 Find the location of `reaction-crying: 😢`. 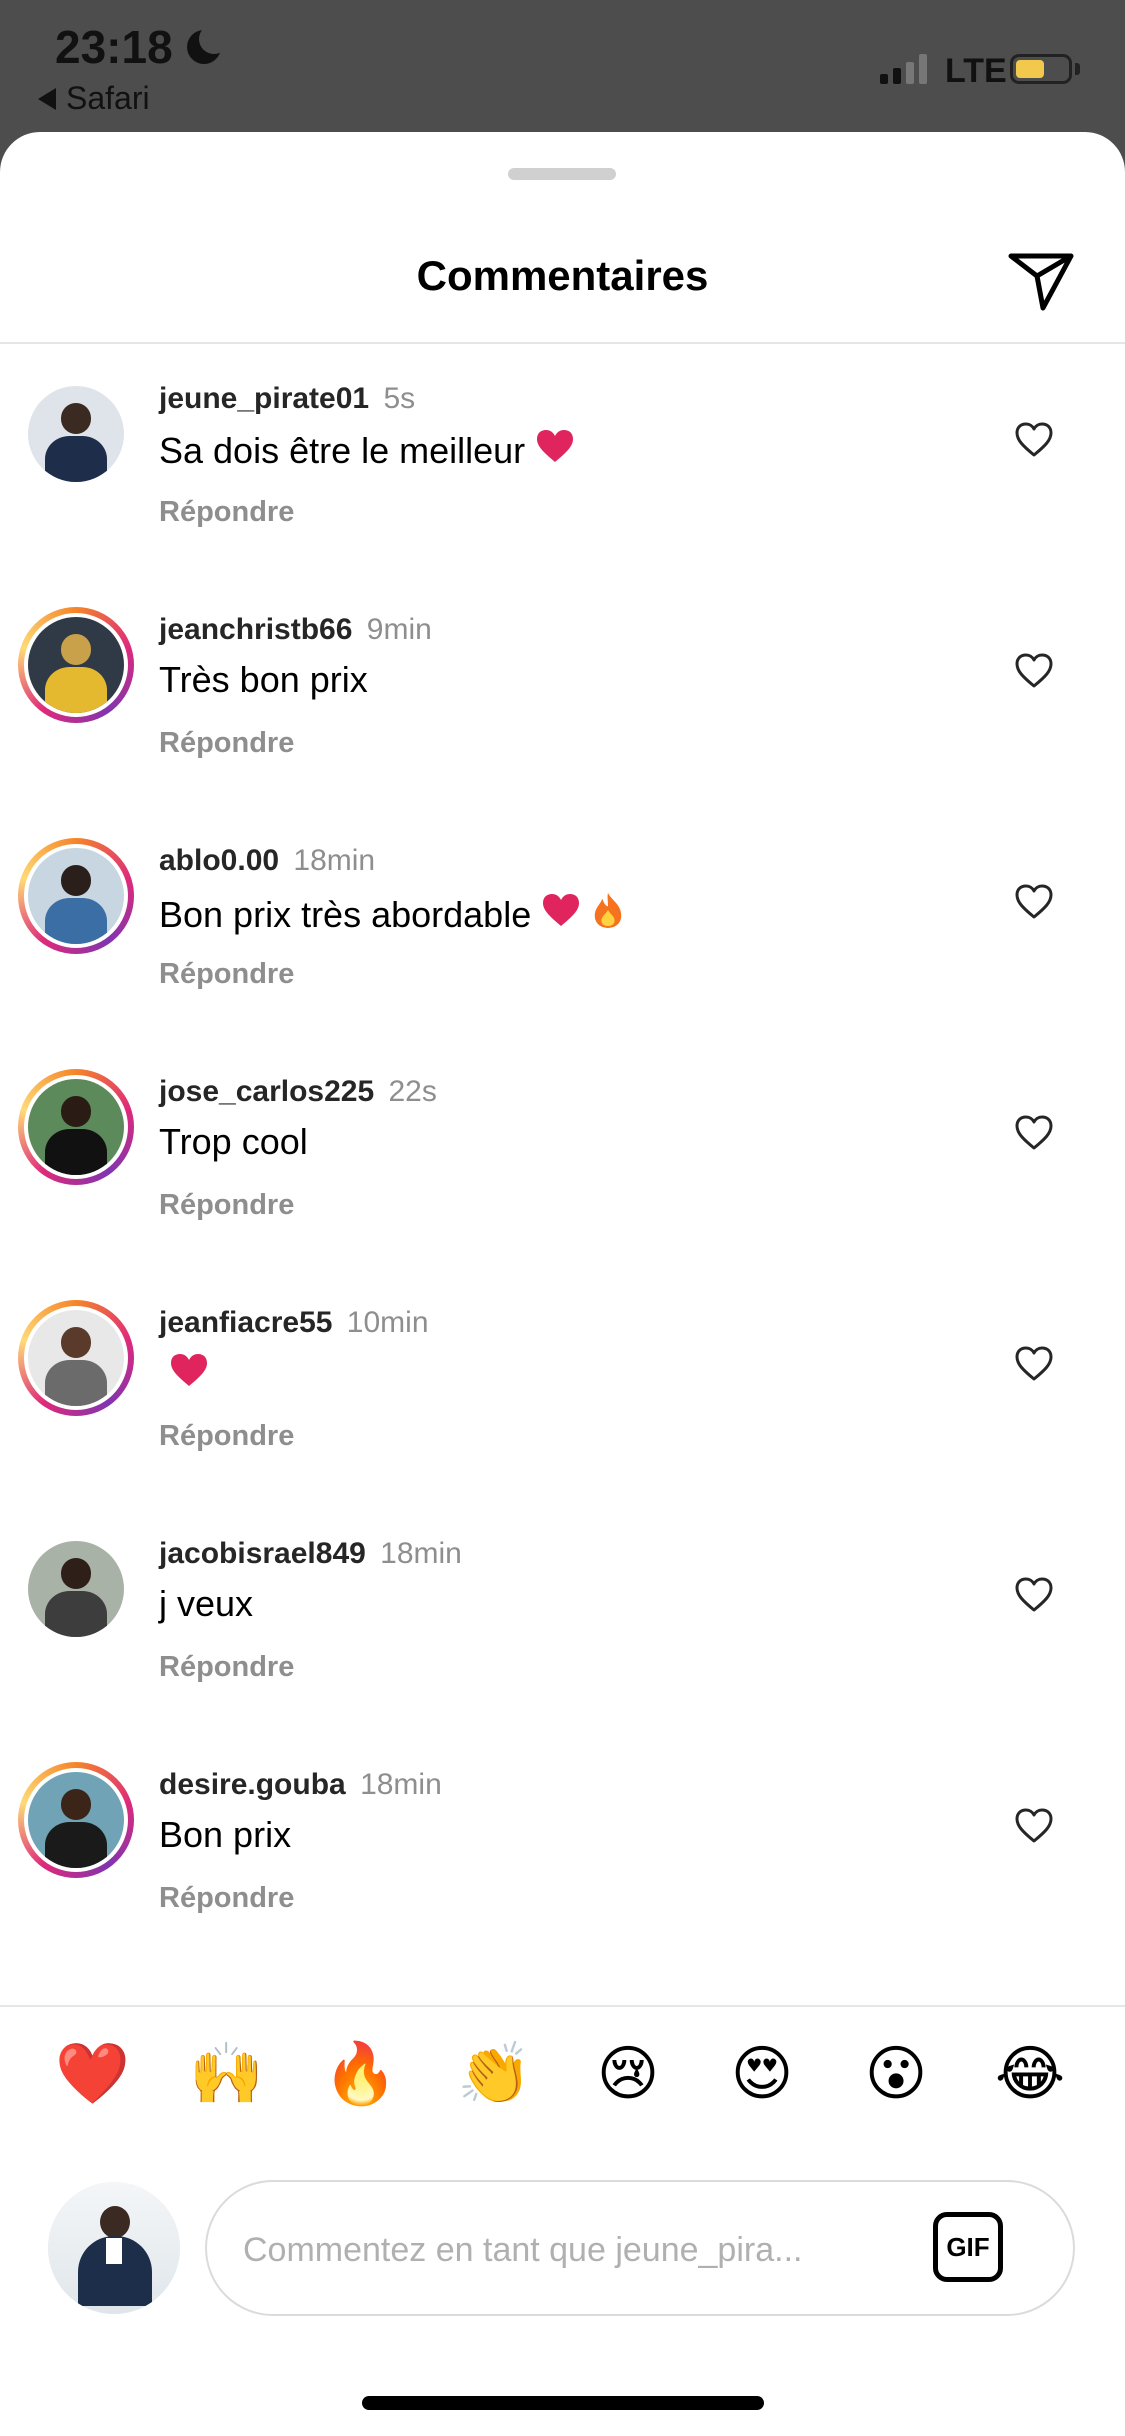

reaction-crying: 😢 is located at coordinates (628, 2074).